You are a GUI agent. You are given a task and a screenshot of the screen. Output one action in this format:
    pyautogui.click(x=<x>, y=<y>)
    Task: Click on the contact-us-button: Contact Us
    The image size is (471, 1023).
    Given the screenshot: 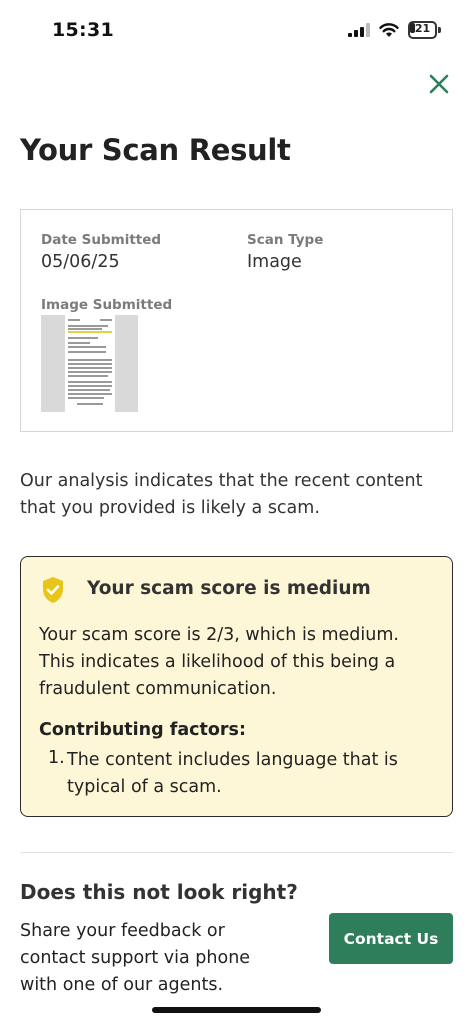 What is the action you would take?
    pyautogui.click(x=391, y=938)
    